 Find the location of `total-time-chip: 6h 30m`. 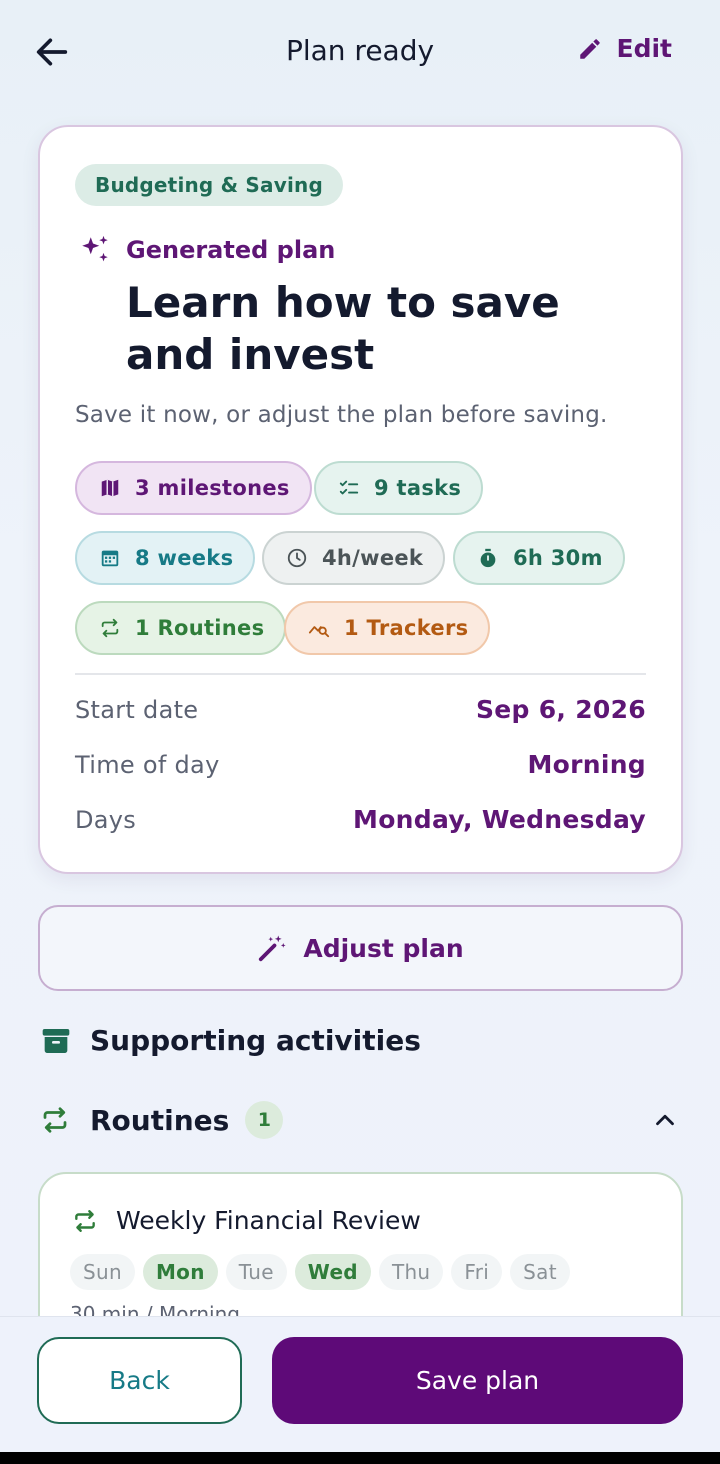

total-time-chip: 6h 30m is located at coordinates (539, 558).